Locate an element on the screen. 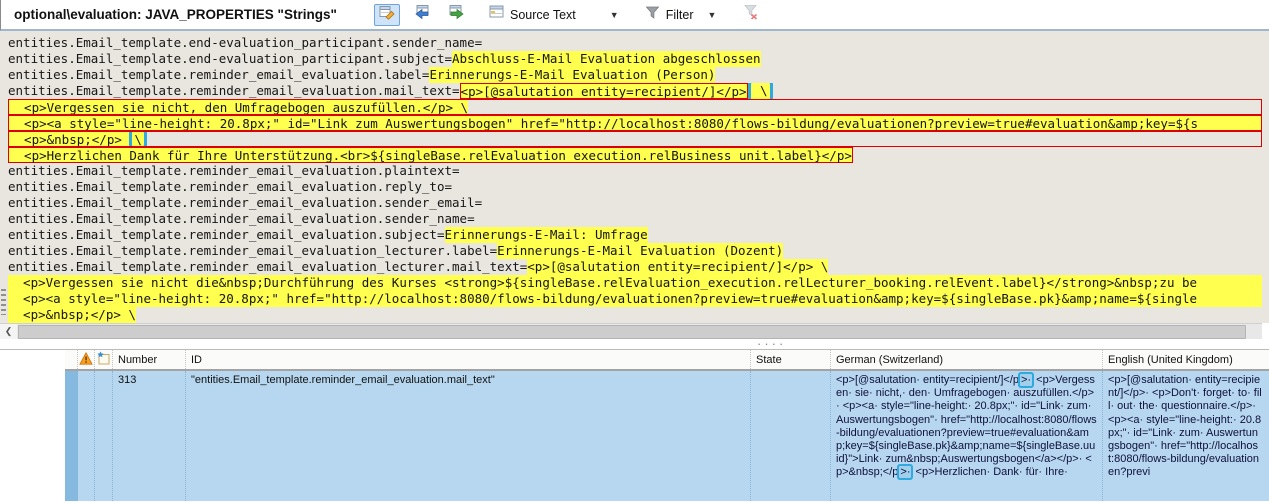 The width and height of the screenshot is (1269, 503). whitespace-marker-highlight: >· is located at coordinates (1026, 380).